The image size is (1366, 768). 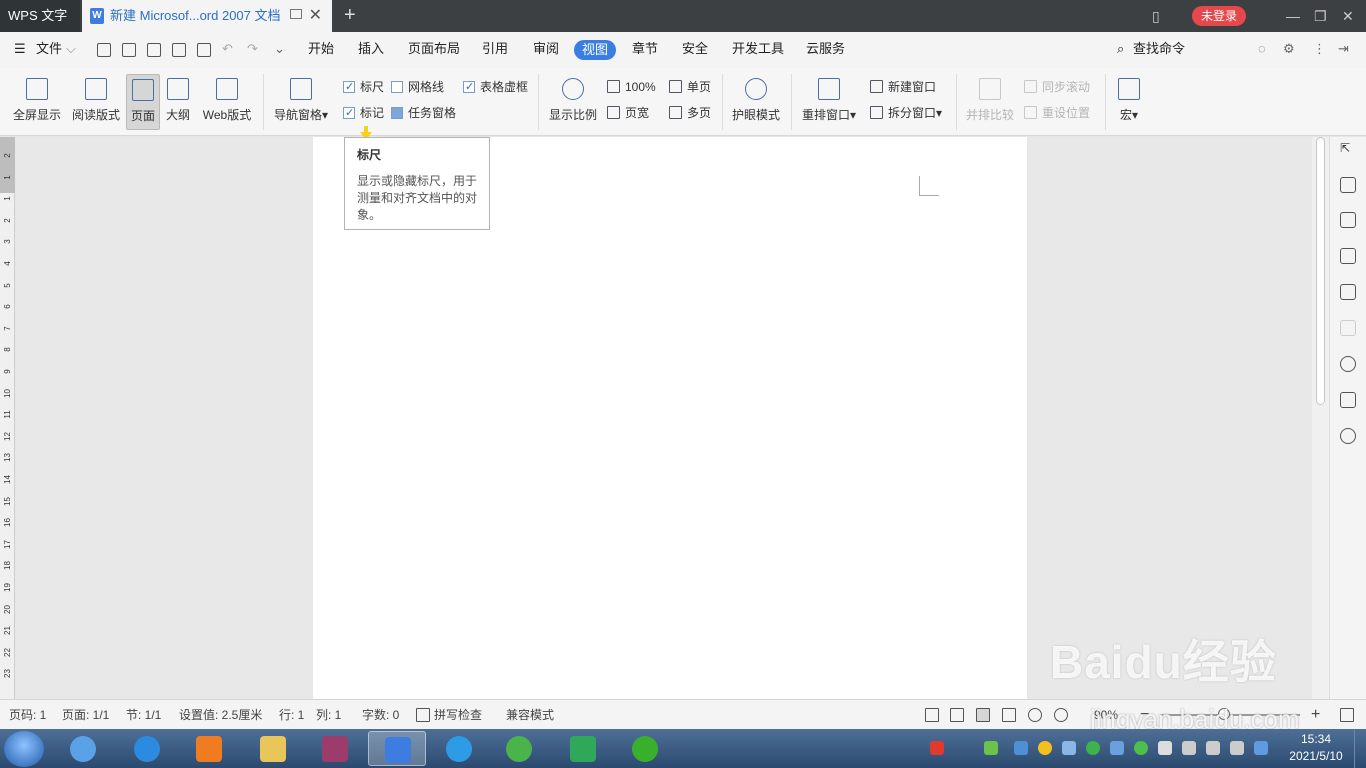 I want to click on taskbar-app-360-safe, so click(x=519, y=748).